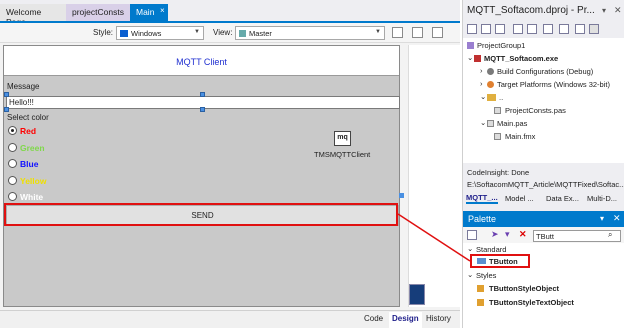 This screenshot has height=328, width=624. I want to click on radio-white, so click(12, 196).